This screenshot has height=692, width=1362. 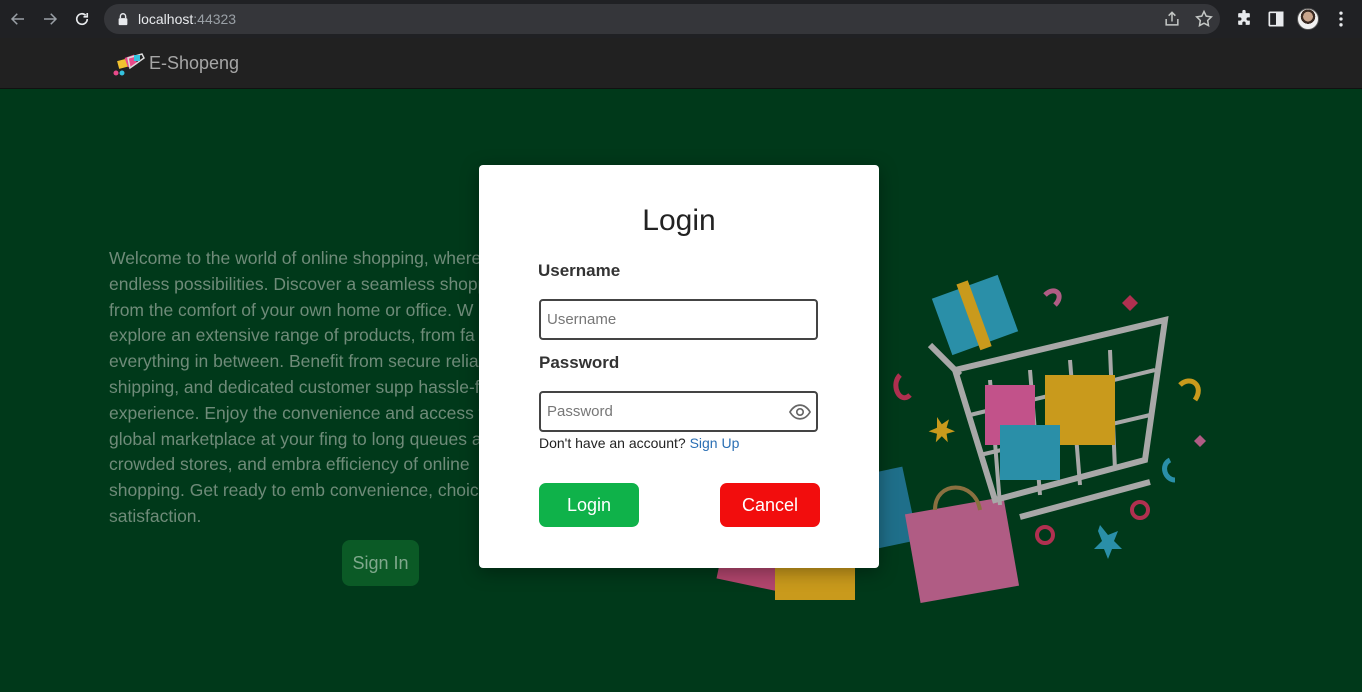 What do you see at coordinates (800, 412) in the screenshot?
I see `eye-icon` at bounding box center [800, 412].